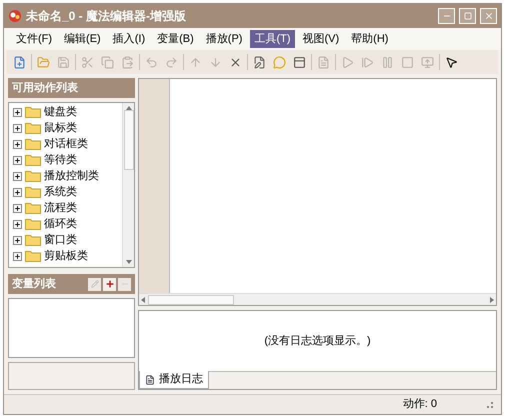 This screenshot has height=418, width=505. Describe the element at coordinates (82, 39) in the screenshot. I see `menu-item: 编辑(E)` at that location.